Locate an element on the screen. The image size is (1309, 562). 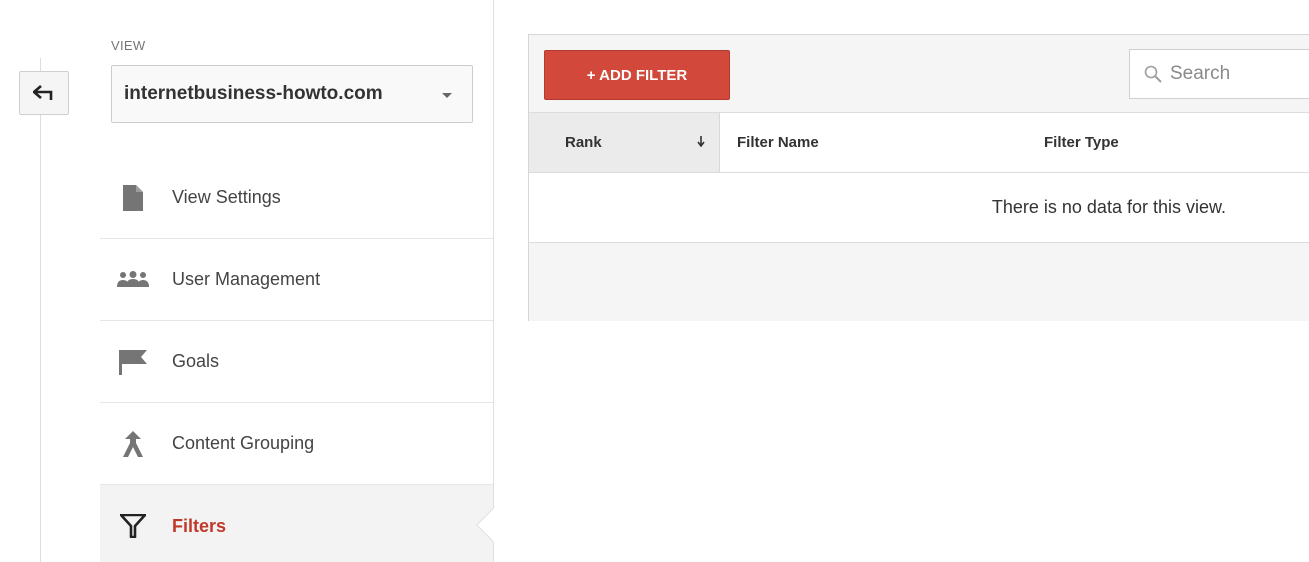
search-box is located at coordinates (1219, 74).